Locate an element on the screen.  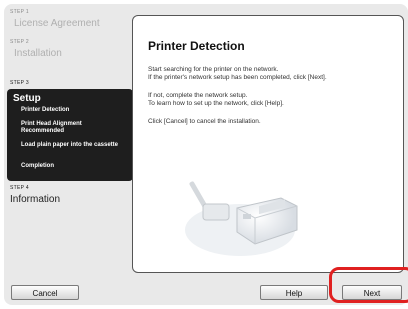
printer-illustration is located at coordinates (241, 218).